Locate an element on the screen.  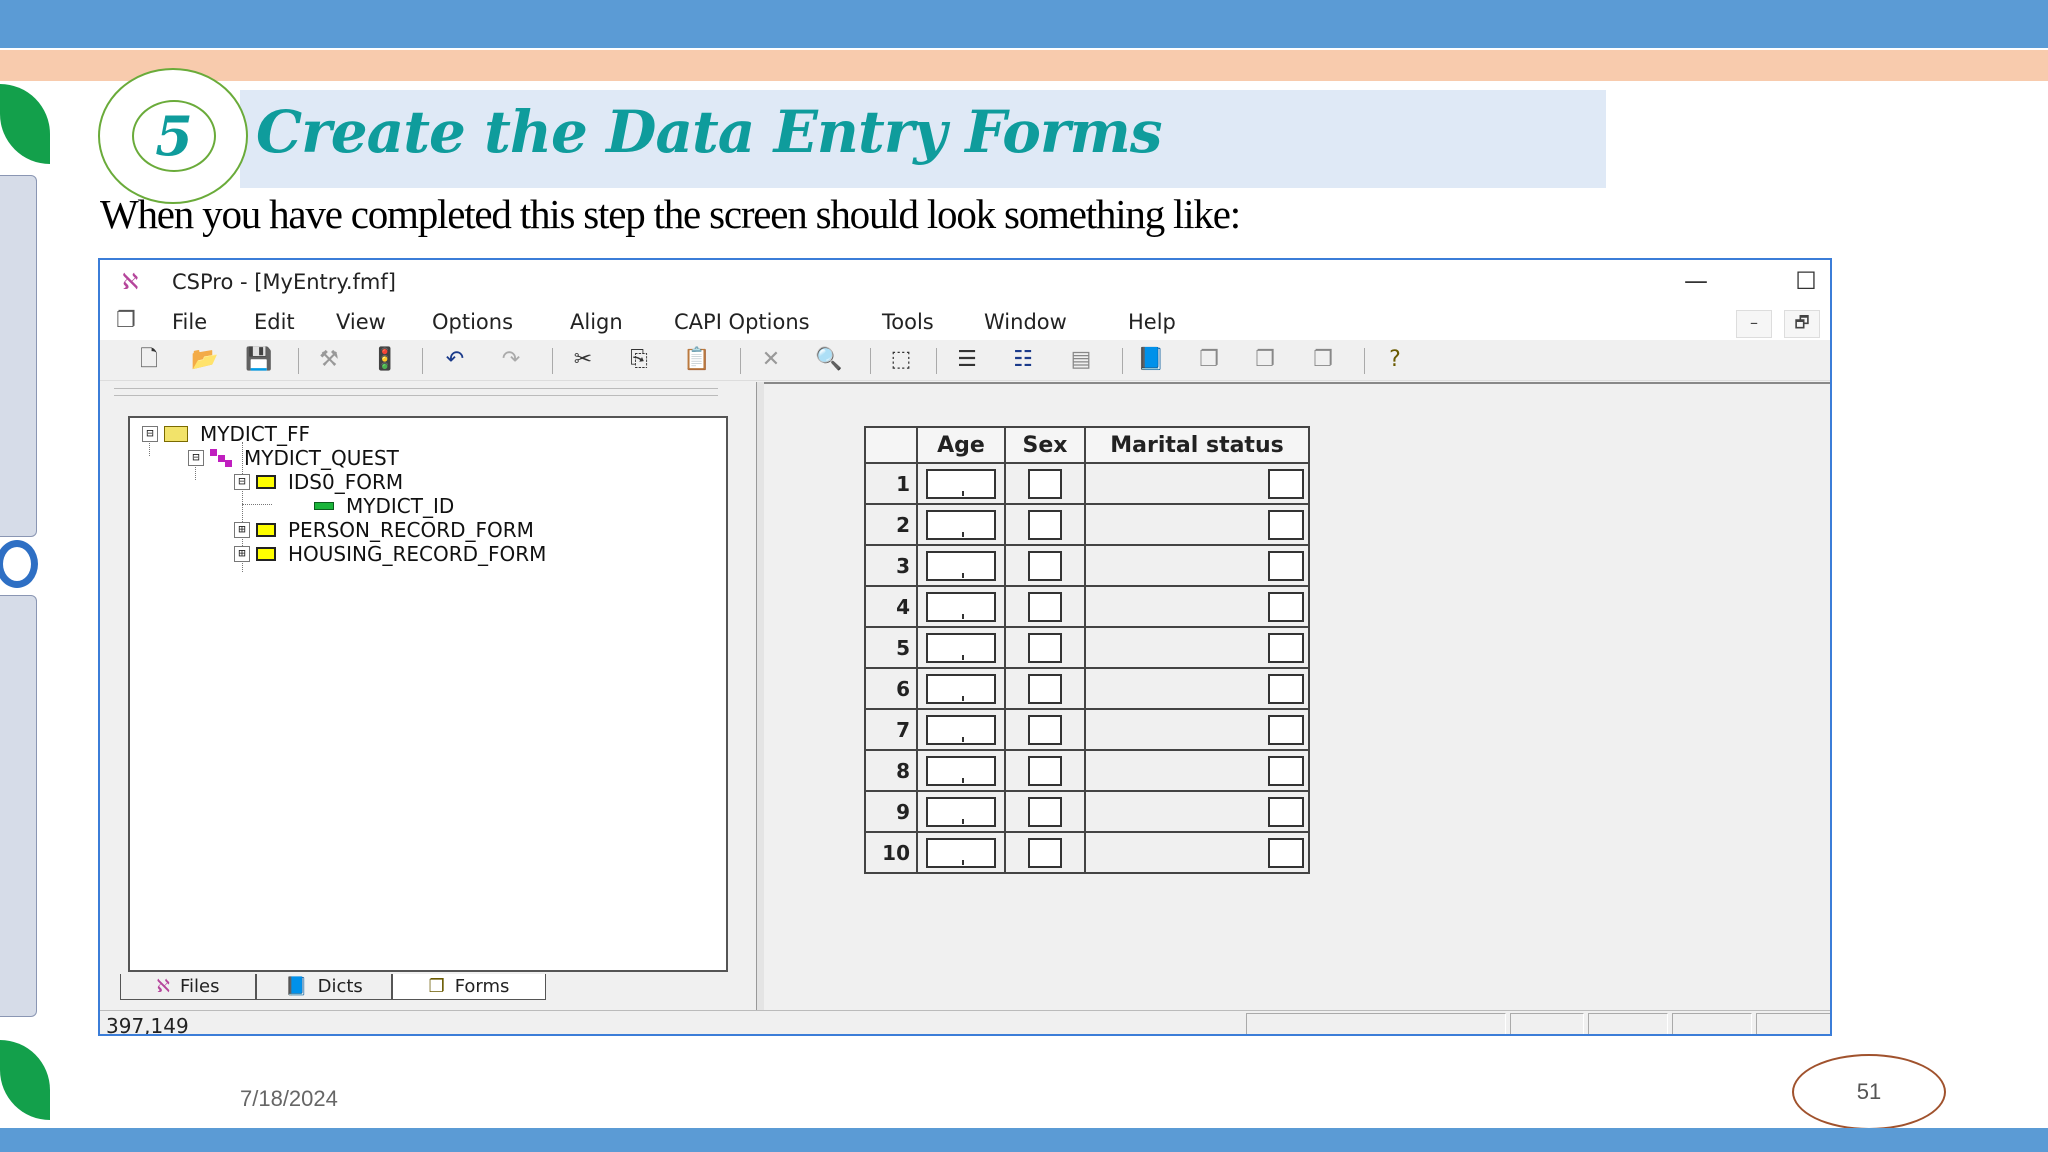
top-banner-blue is located at coordinates (1024, 24).